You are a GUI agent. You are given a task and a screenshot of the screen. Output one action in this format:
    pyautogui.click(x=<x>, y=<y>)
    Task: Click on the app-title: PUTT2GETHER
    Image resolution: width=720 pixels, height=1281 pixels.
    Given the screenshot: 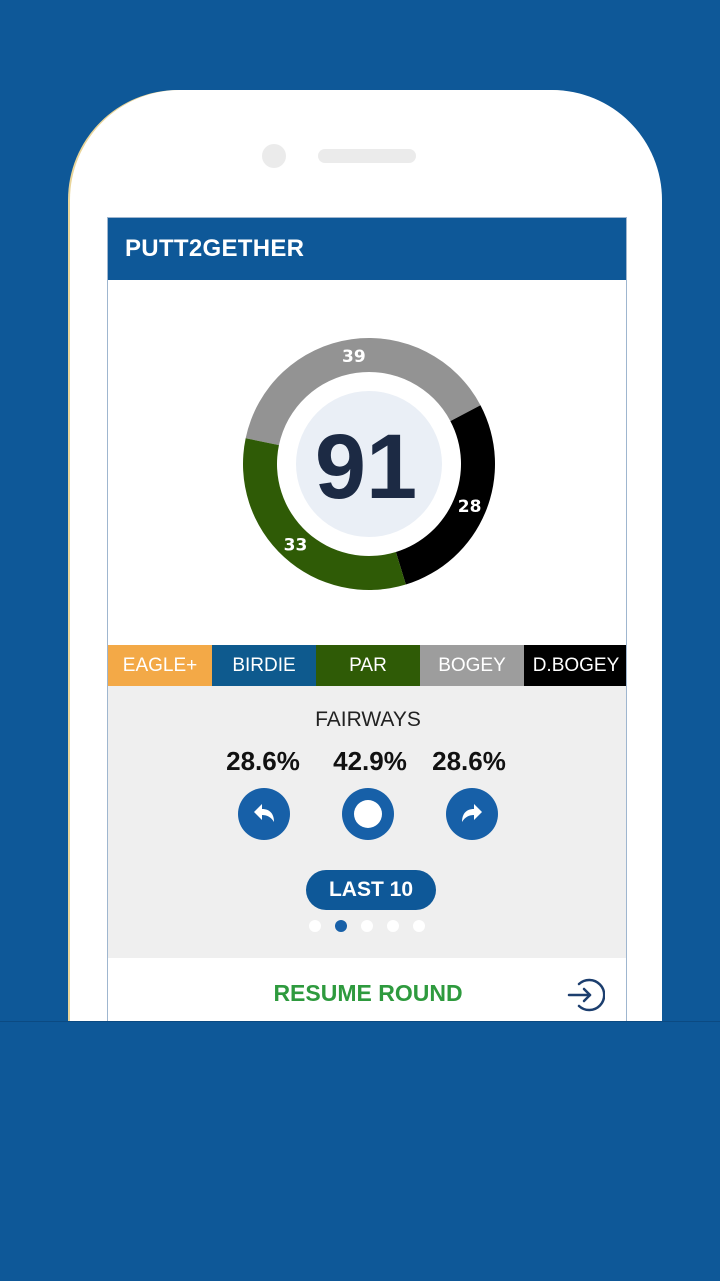 What is the action you would take?
    pyautogui.click(x=215, y=248)
    